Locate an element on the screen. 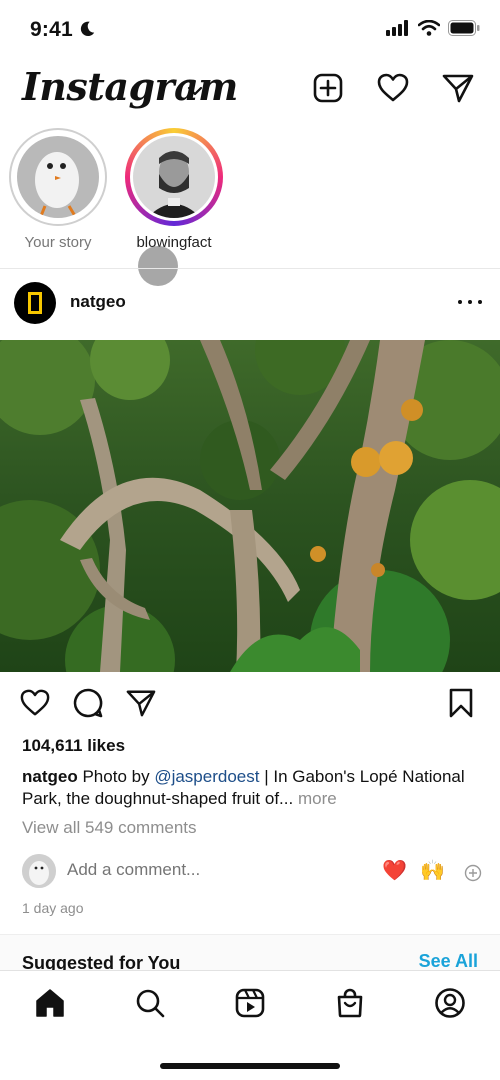 This screenshot has width=500, height=1080. divider is located at coordinates (250, 268).